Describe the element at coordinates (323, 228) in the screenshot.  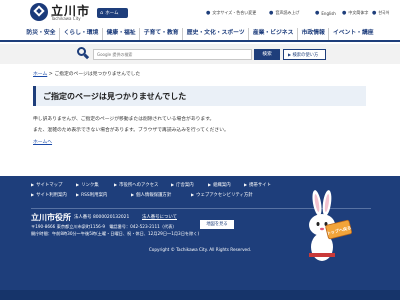
I see `mascot-back-to-top-icon: トップへ戻る` at that location.